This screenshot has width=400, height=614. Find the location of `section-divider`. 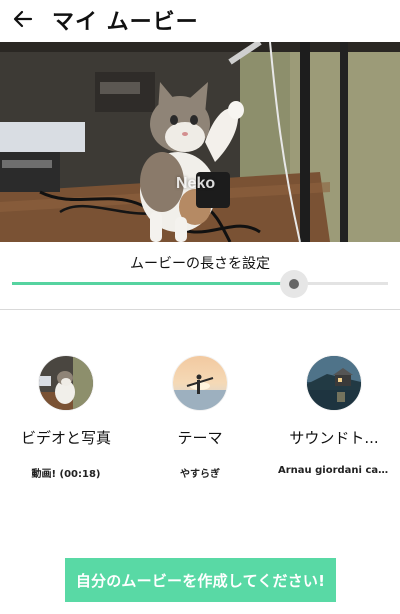

section-divider is located at coordinates (200, 309).